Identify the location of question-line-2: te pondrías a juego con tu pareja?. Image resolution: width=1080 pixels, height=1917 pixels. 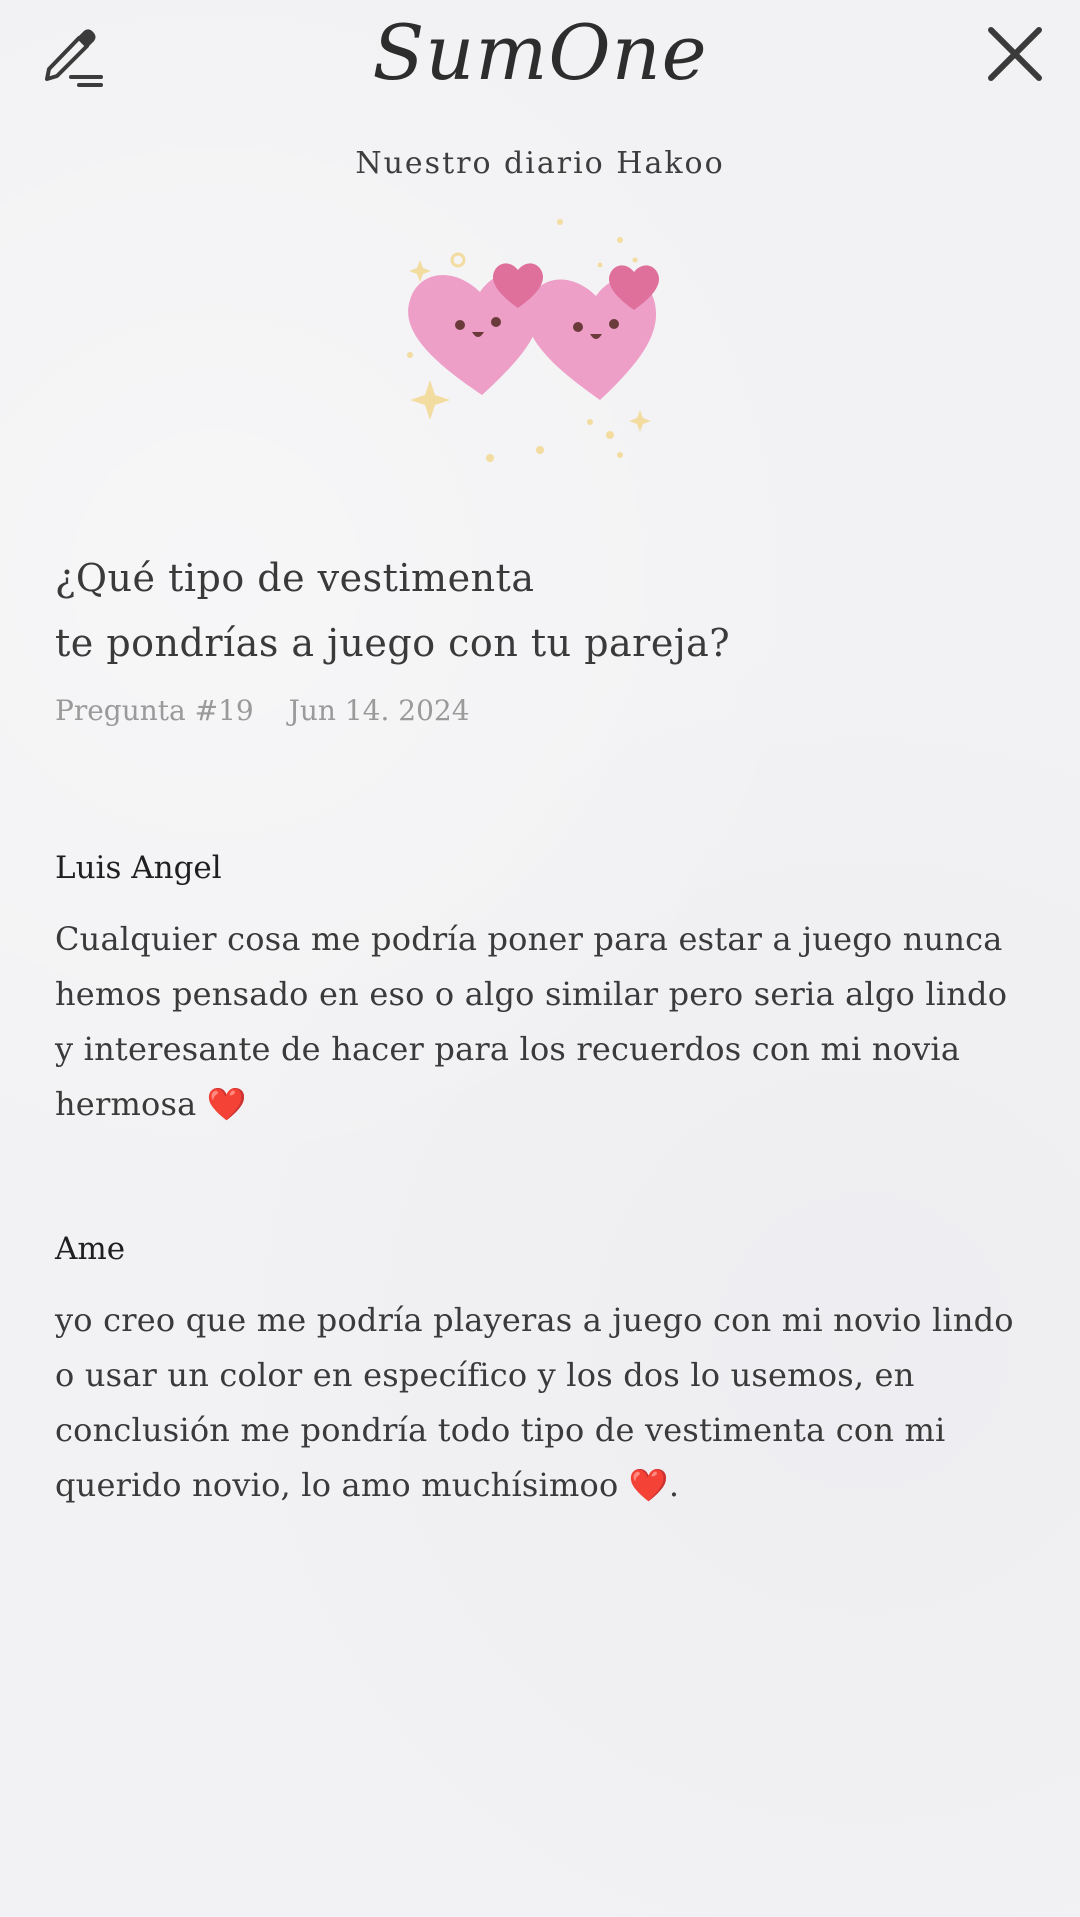
(393, 643).